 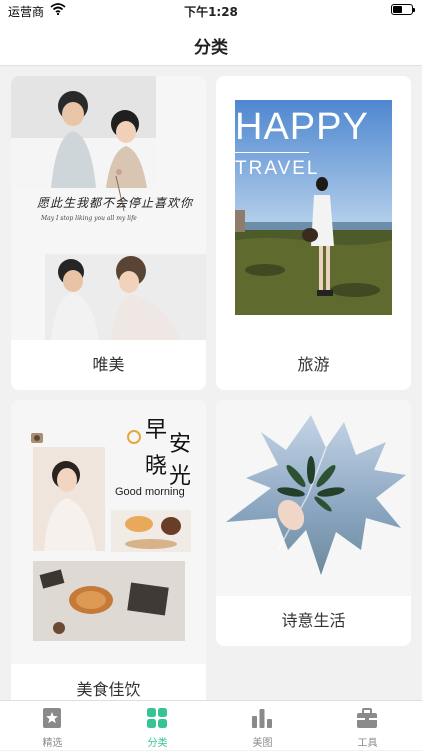 What do you see at coordinates (52, 743) in the screenshot?
I see `tab-label-featured: 精选` at bounding box center [52, 743].